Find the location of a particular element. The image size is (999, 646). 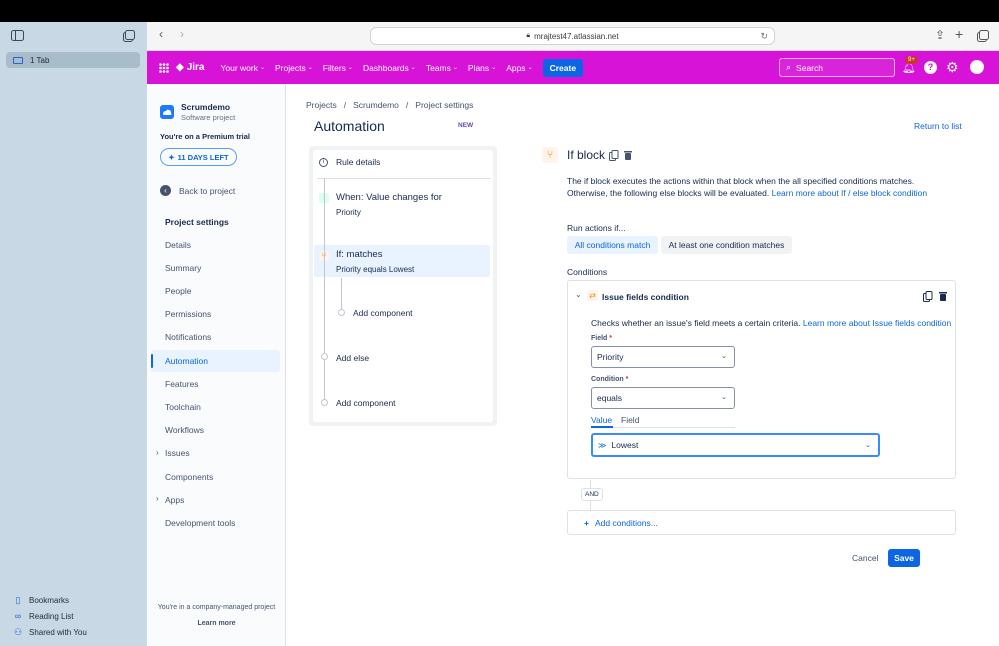

nav-dashboards: Dashboards ⌄ is located at coordinates (389, 68).